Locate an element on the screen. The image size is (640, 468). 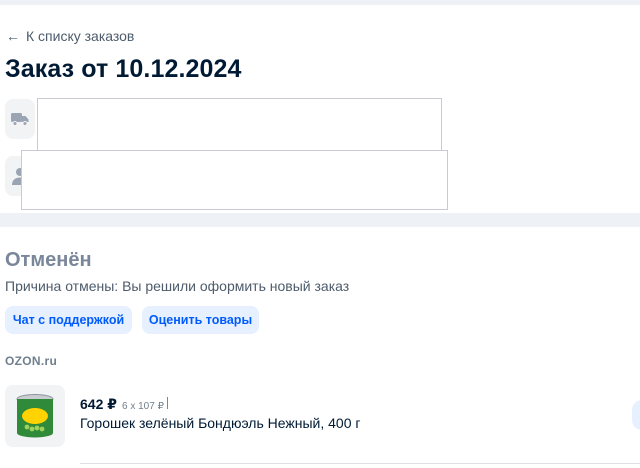
back-to-orders-link: ← К списку заказов is located at coordinates (70, 36).